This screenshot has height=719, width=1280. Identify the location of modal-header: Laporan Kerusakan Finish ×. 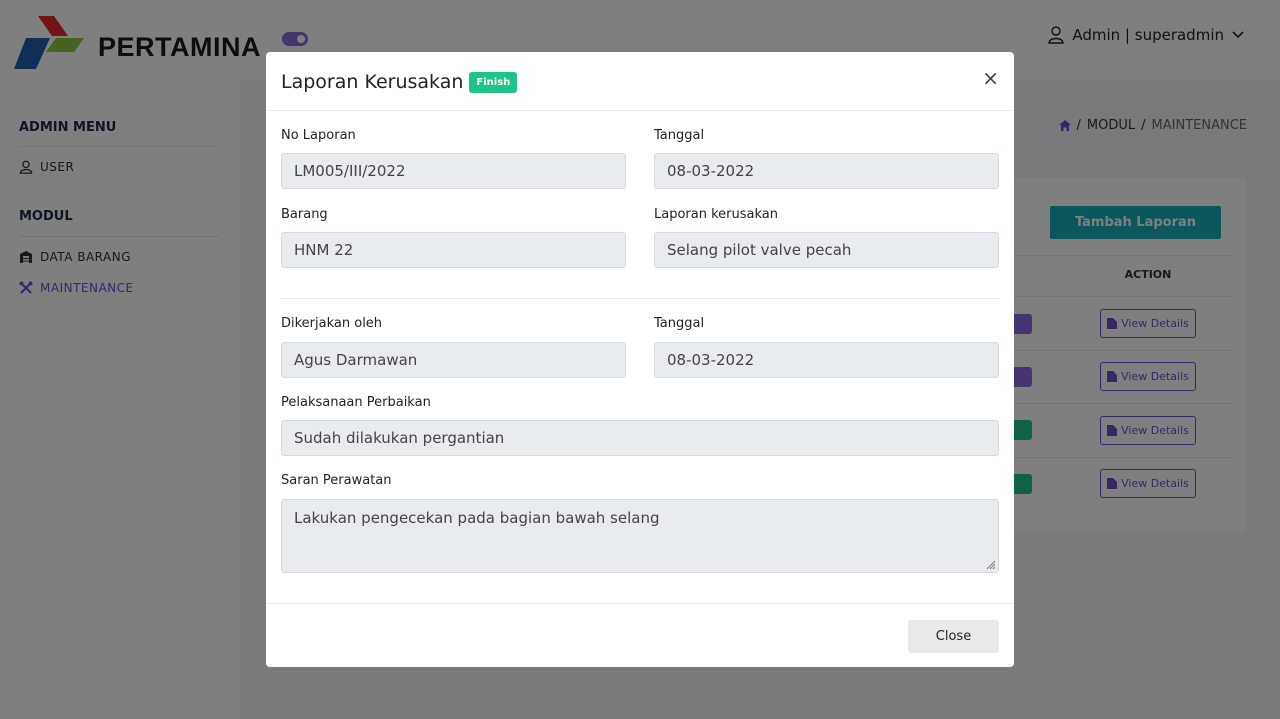
(640, 81).